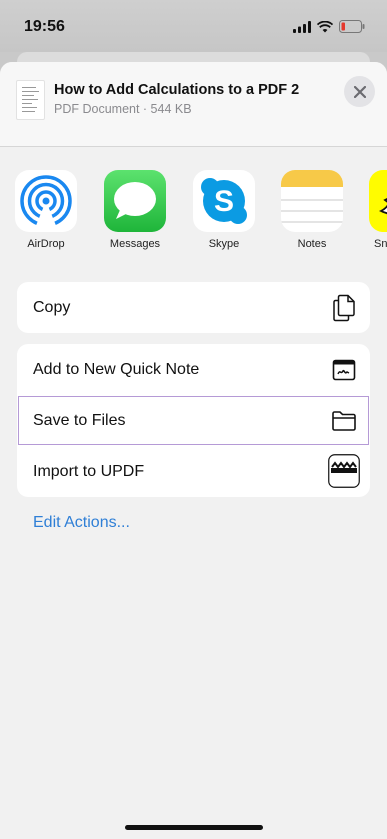 The width and height of the screenshot is (387, 839). What do you see at coordinates (194, 827) in the screenshot?
I see `home-indicator` at bounding box center [194, 827].